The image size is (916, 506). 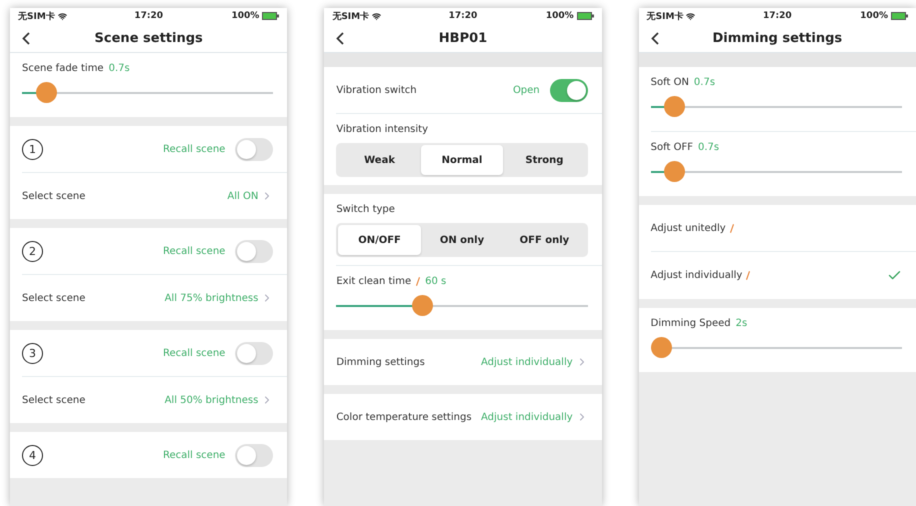 What do you see at coordinates (462, 240) in the screenshot?
I see `segment-option: ON only` at bounding box center [462, 240].